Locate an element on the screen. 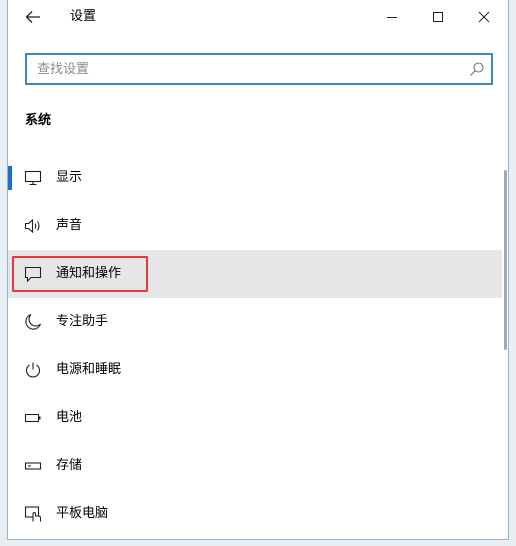 Image resolution: width=516 pixels, height=546 pixels. storage-icon is located at coordinates (33, 466).